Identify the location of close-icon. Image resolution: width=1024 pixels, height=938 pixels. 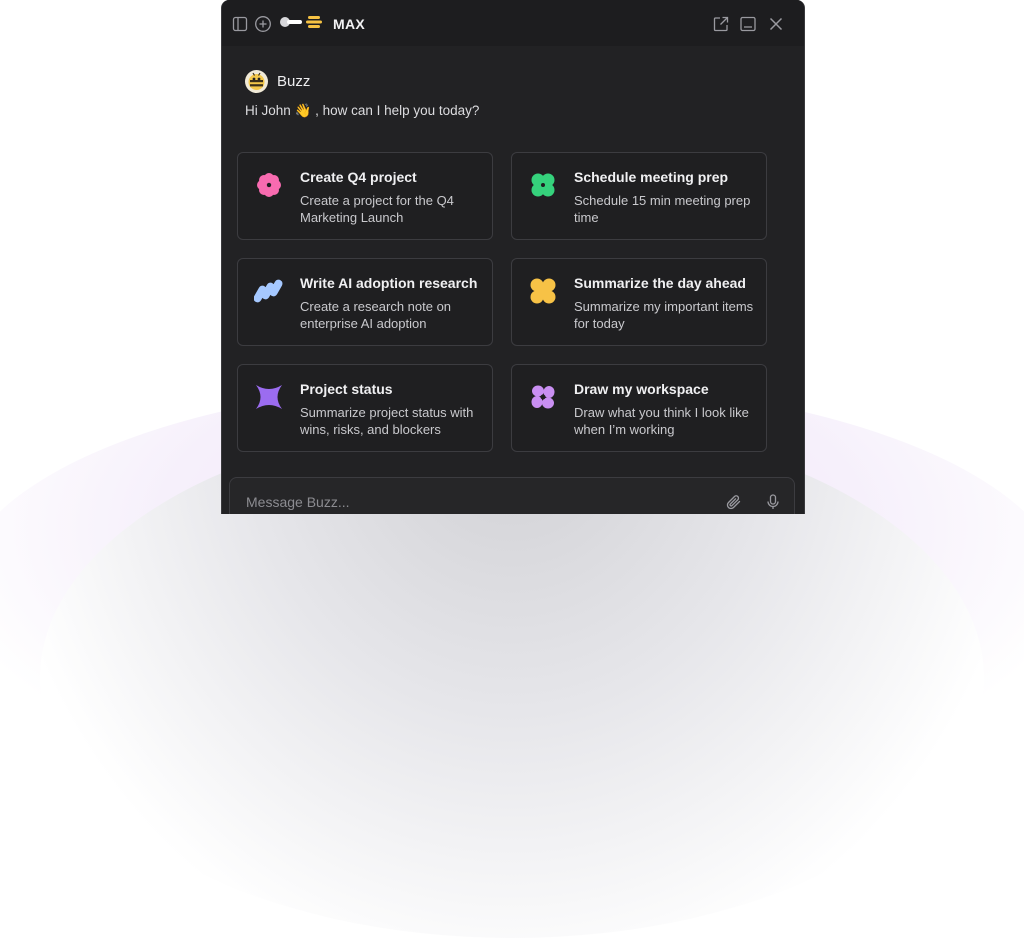
(776, 24).